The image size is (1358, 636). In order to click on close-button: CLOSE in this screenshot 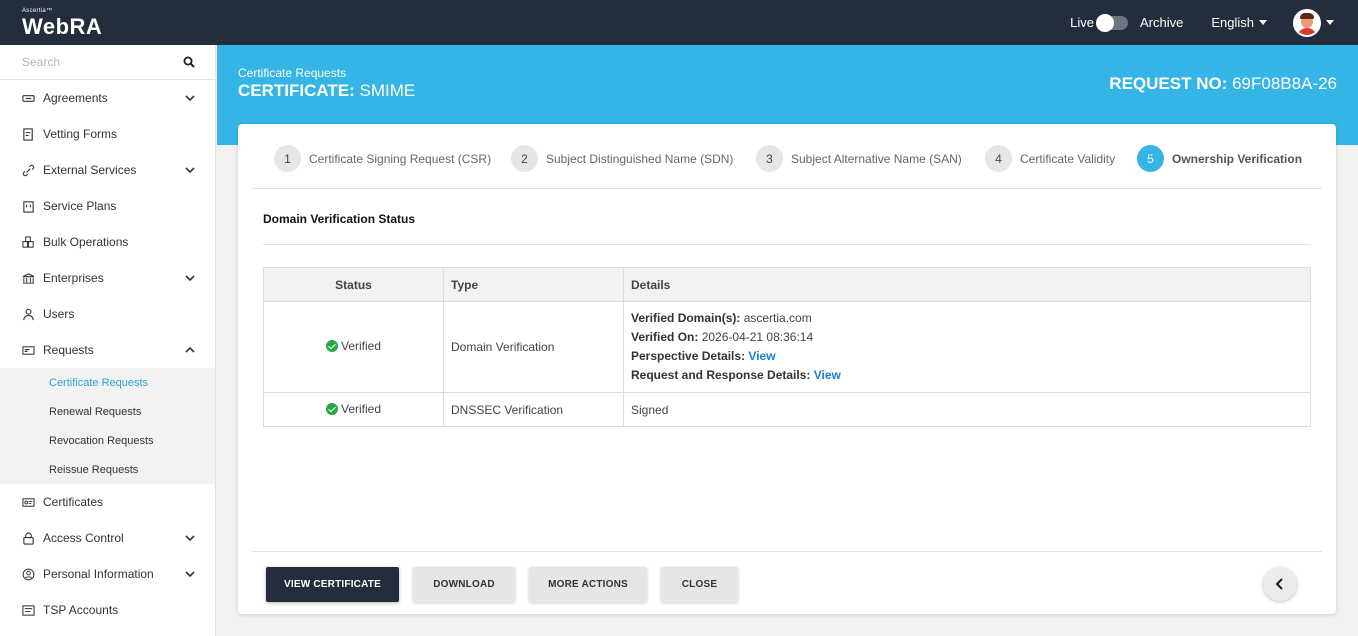, I will do `click(699, 584)`.